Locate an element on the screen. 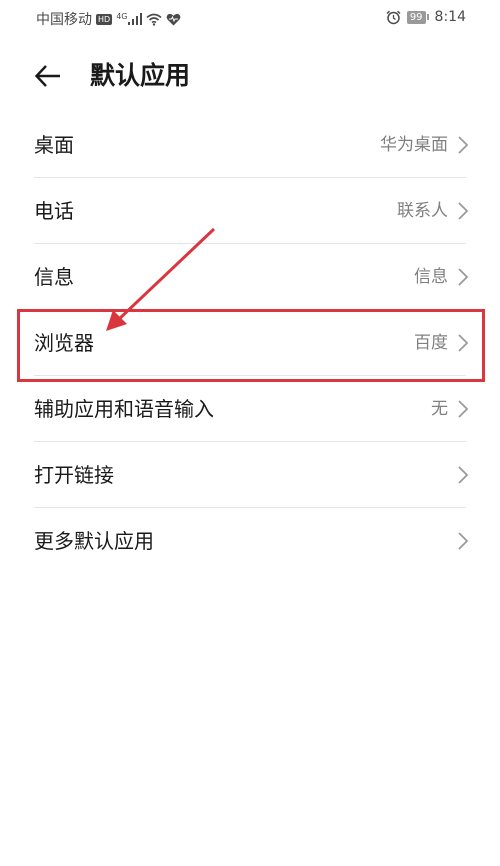 This screenshot has height=866, width=500. signal-bars-icon is located at coordinates (135, 19).